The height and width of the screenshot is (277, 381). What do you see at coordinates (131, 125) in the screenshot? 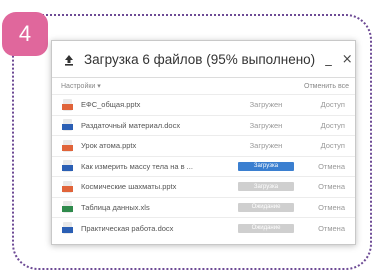
I see `file-name: Раздаточный материал.docx` at bounding box center [131, 125].